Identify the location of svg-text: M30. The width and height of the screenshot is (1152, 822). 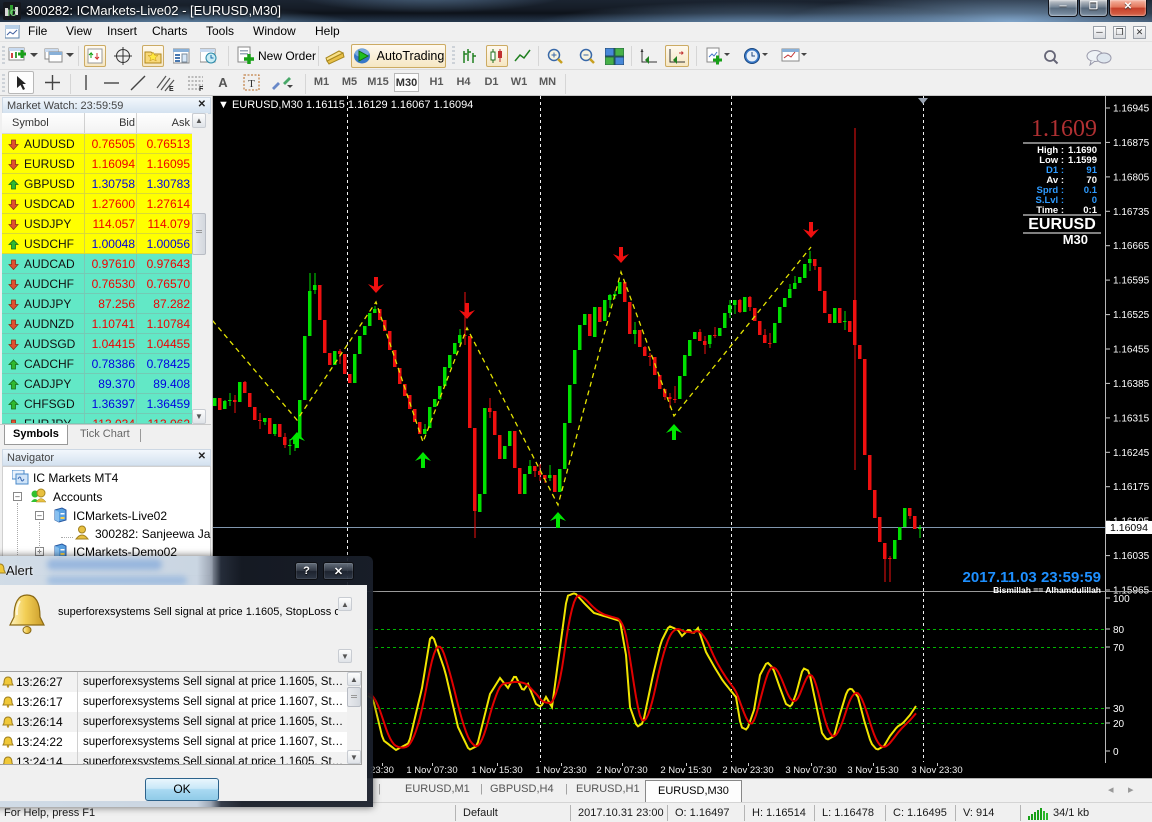
(1075, 239).